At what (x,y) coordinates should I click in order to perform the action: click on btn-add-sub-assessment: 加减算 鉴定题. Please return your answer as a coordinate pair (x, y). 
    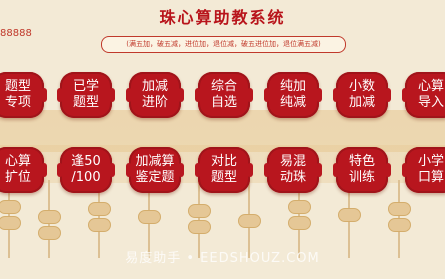
    Looking at the image, I should click on (155, 170).